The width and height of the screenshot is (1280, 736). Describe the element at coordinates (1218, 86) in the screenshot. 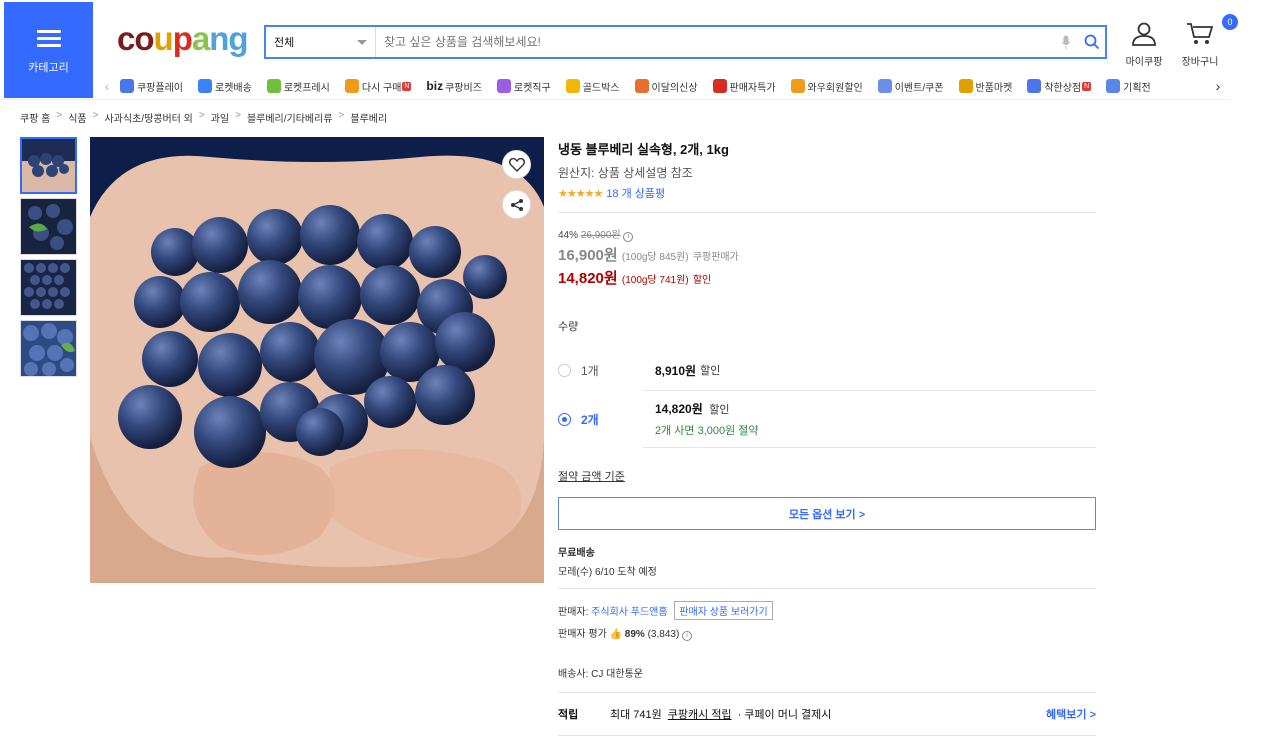

I see `nav-next-arrow-icon: ›` at that location.